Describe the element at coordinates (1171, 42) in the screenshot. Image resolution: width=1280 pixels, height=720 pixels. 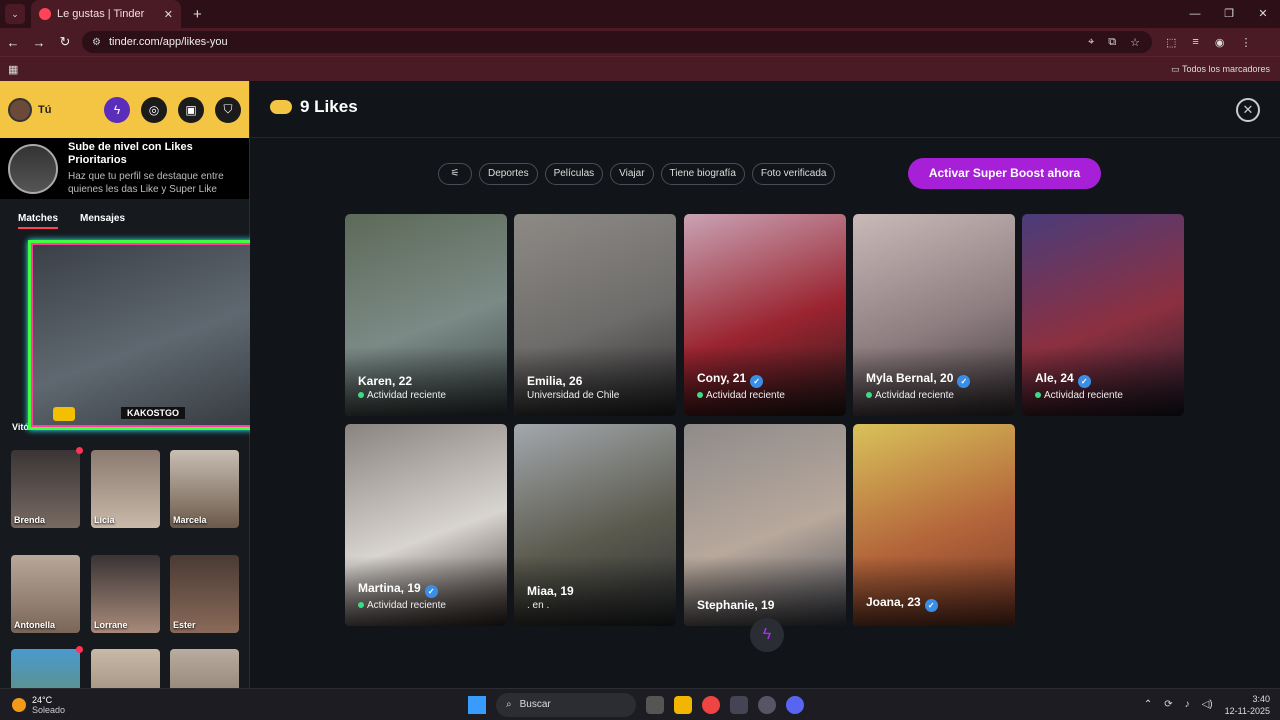
I see `extensions-icon: ⬚` at that location.